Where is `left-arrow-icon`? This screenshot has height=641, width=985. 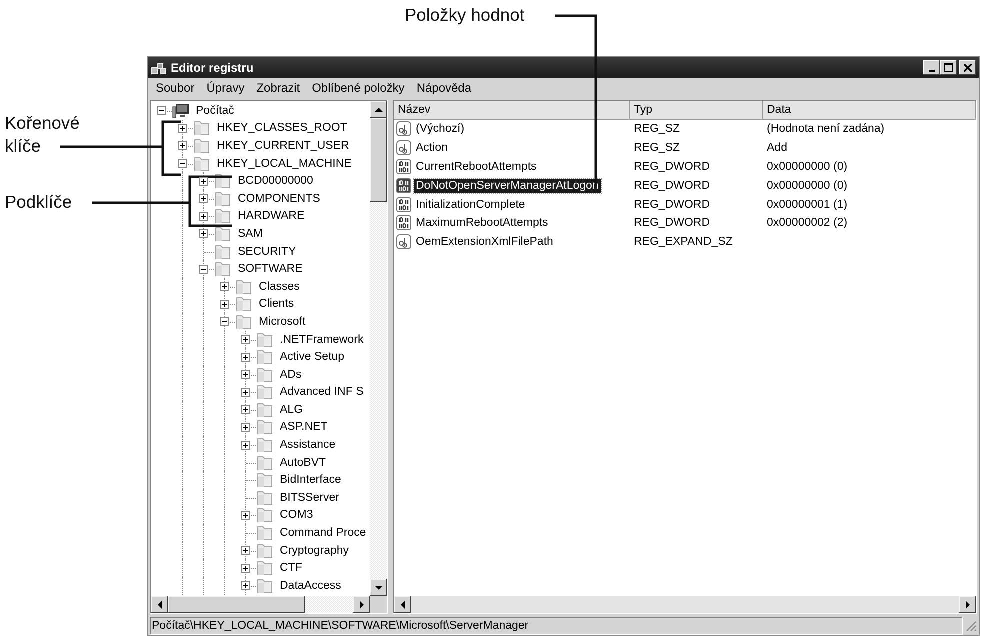
left-arrow-icon is located at coordinates (160, 605).